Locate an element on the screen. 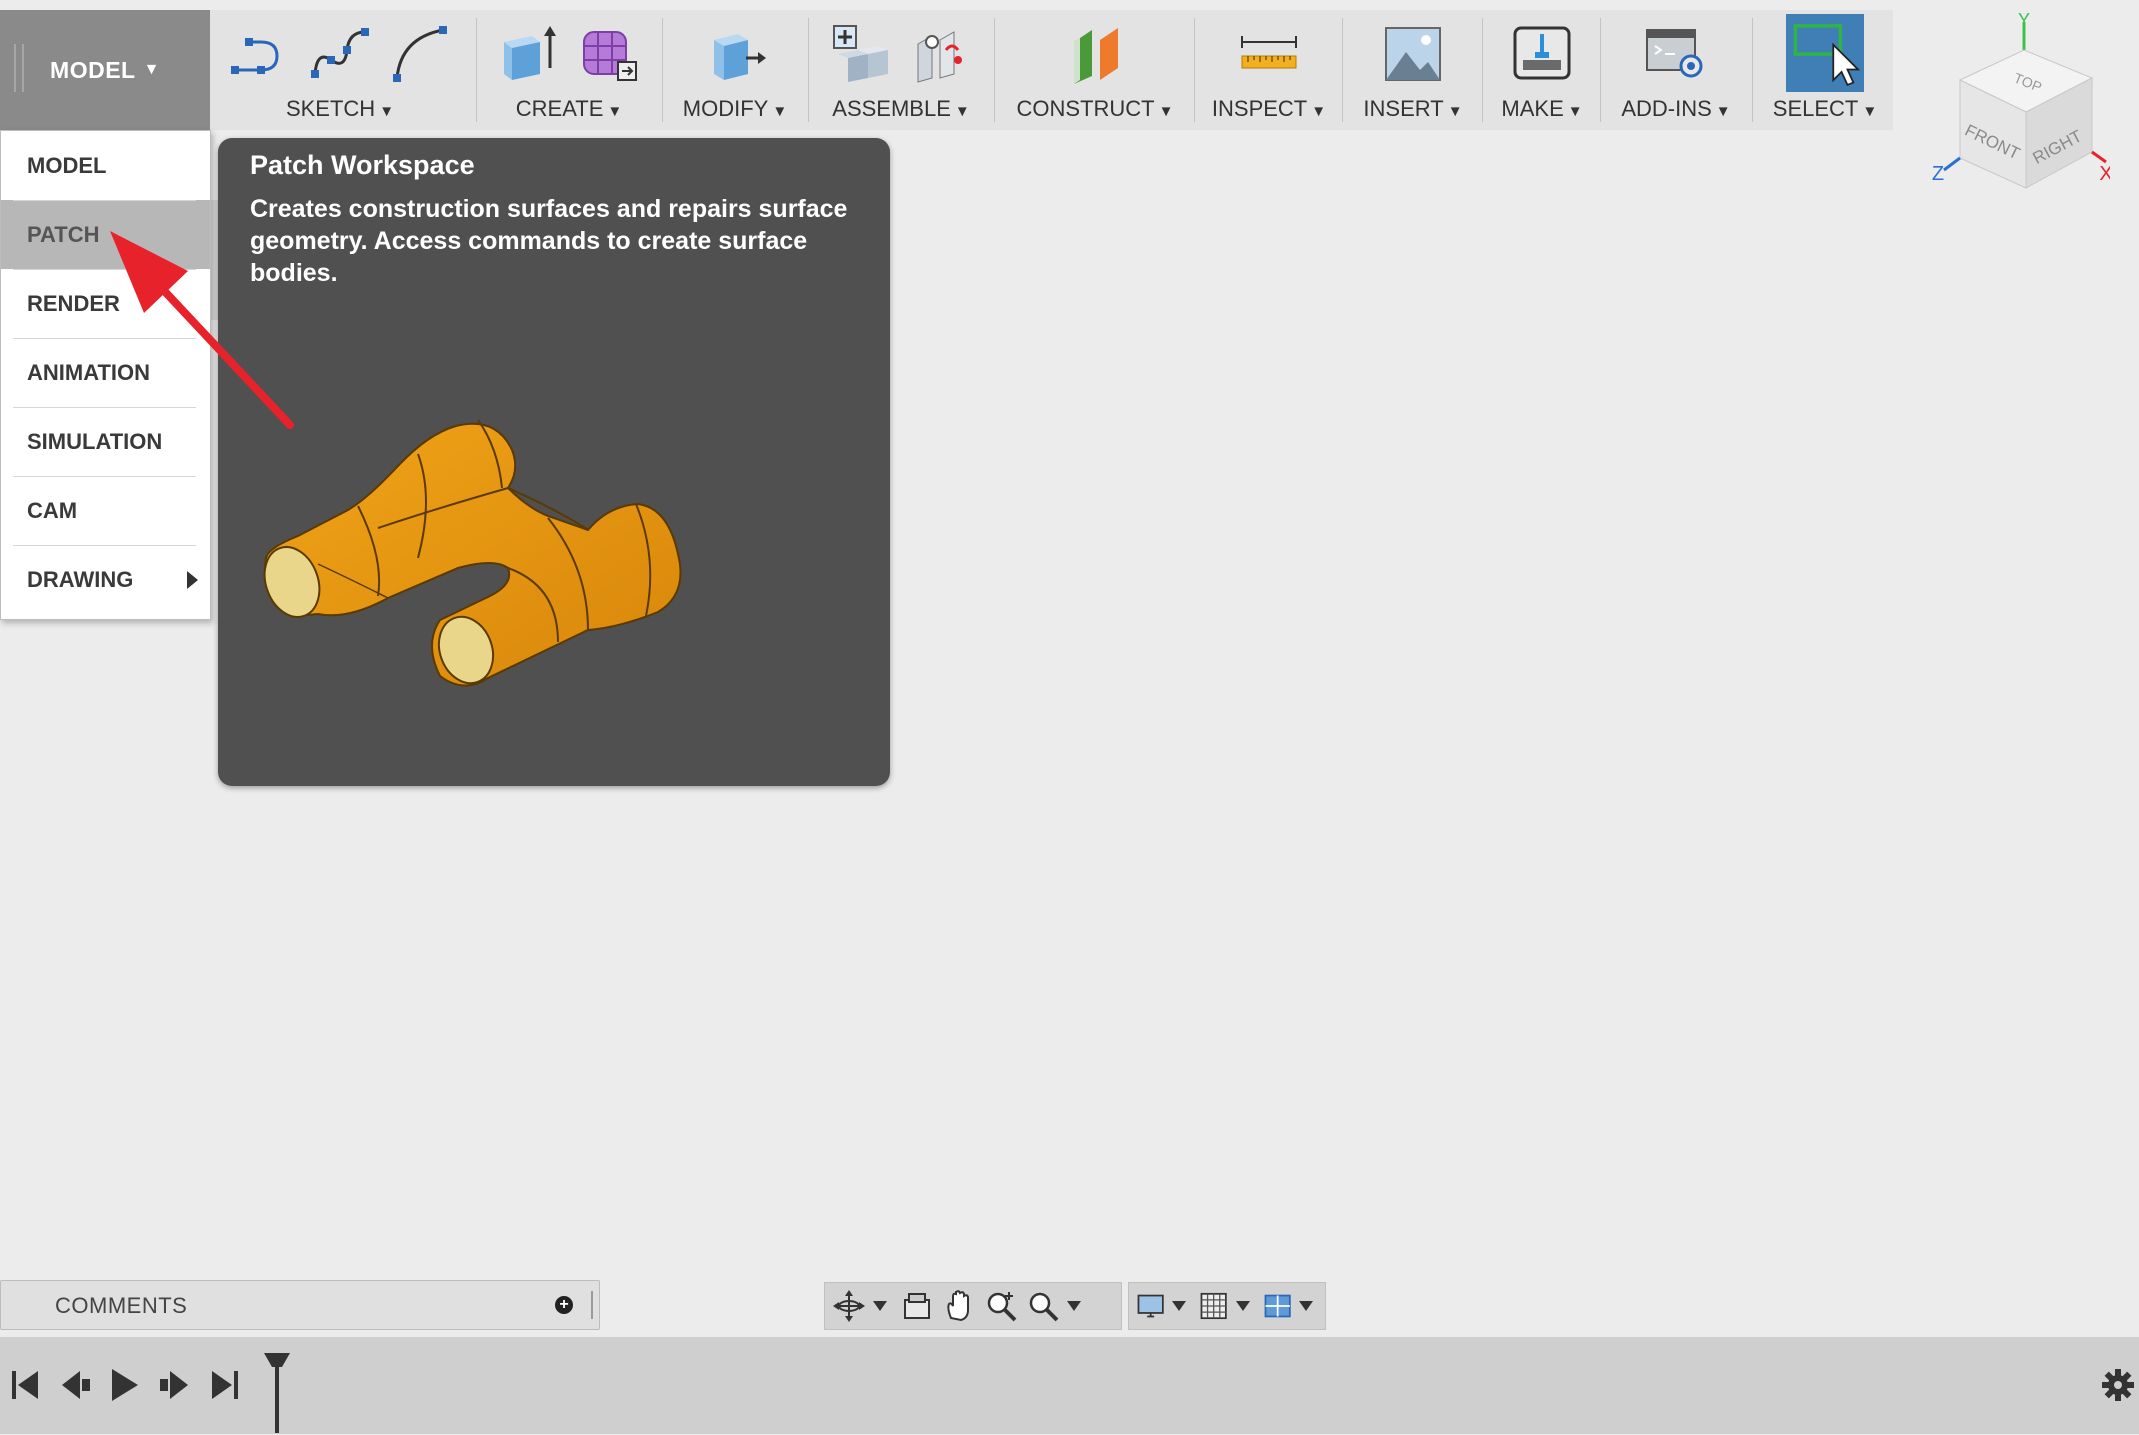  menu-item-label: ANIMATION is located at coordinates (89, 372).